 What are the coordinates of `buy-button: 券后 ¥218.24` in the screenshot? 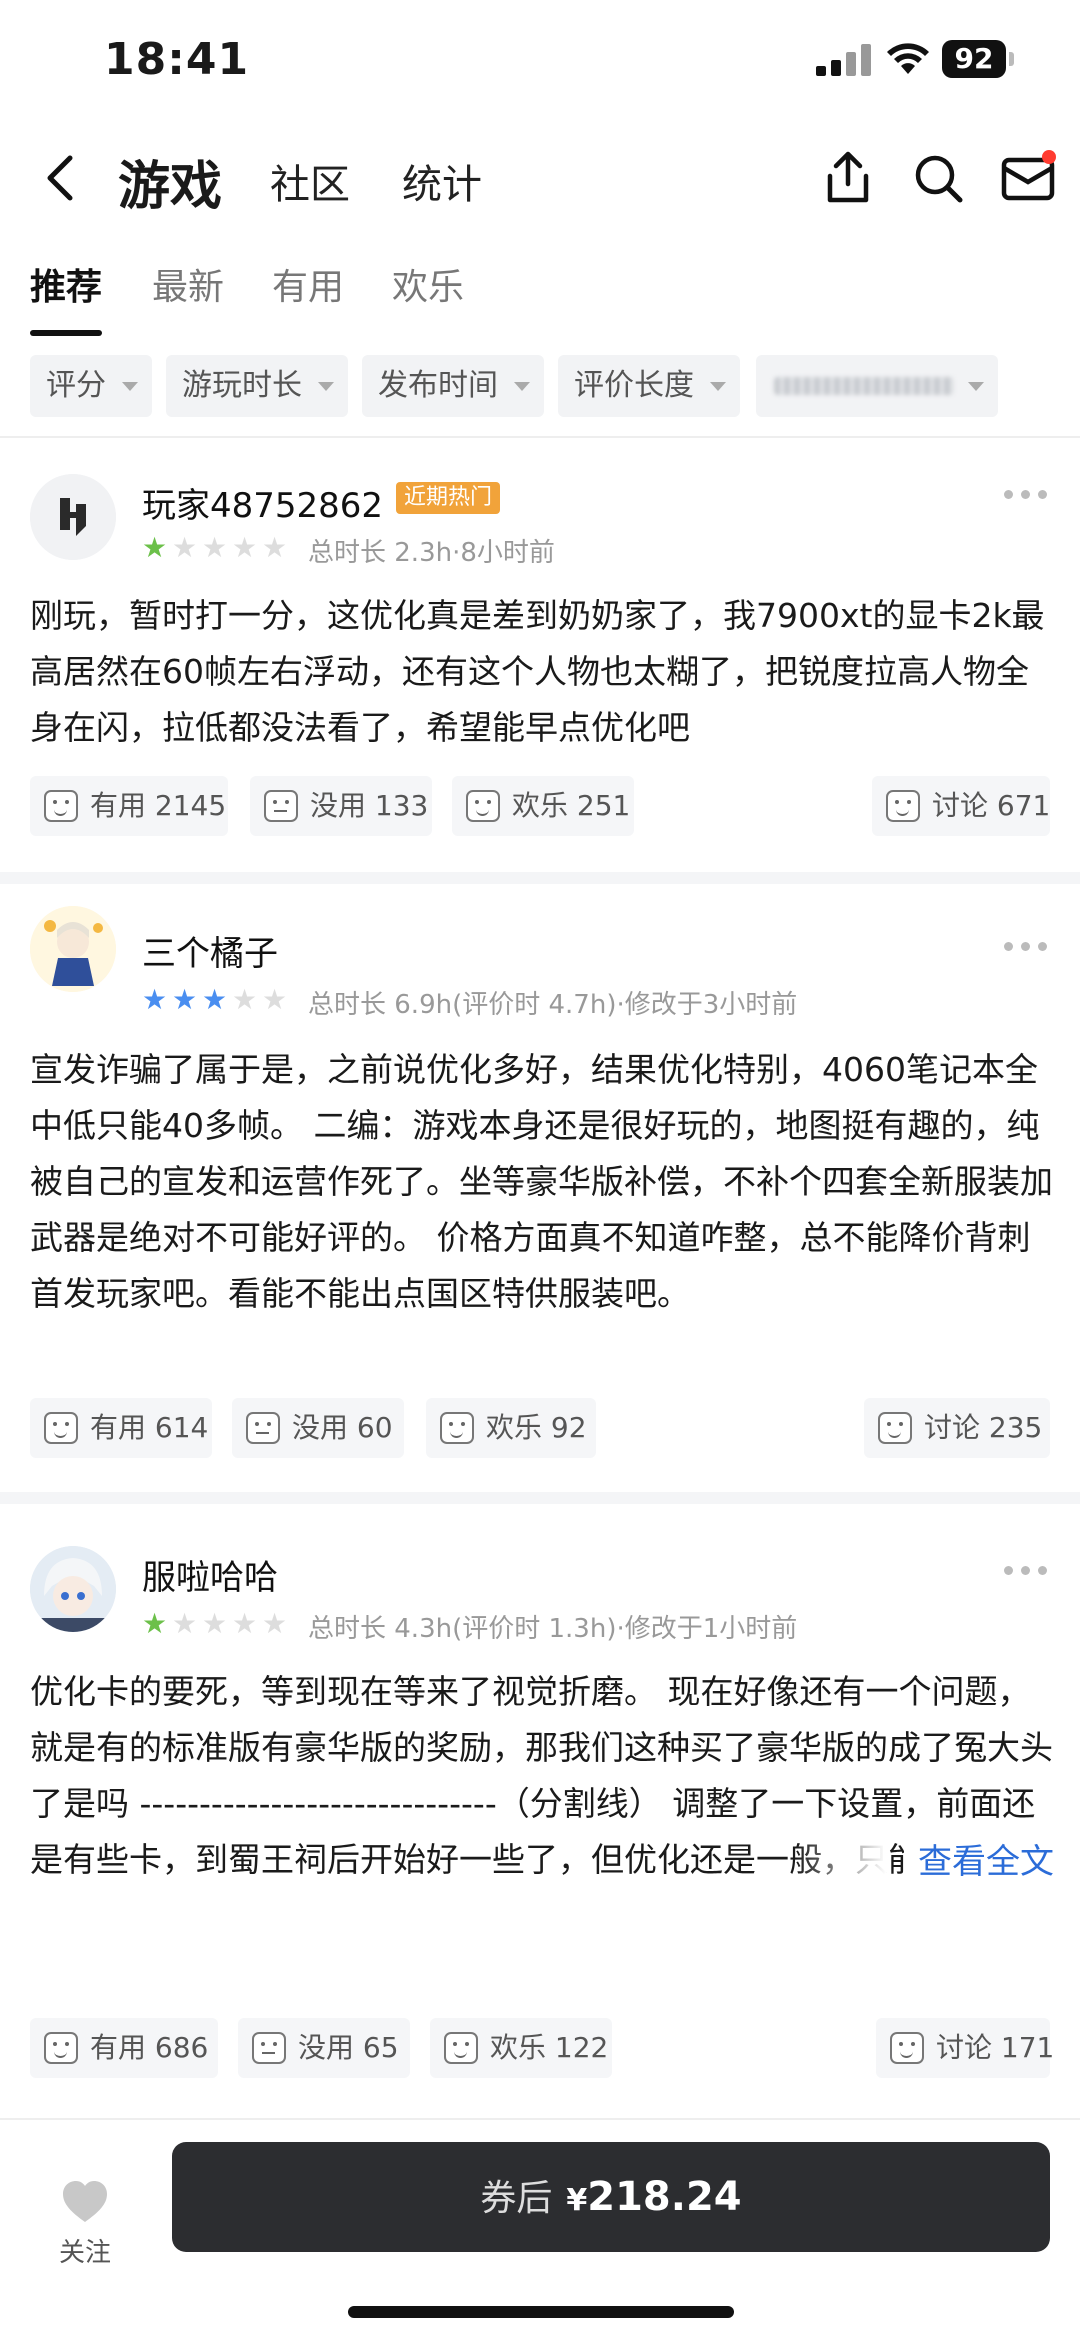 It's located at (611, 2197).